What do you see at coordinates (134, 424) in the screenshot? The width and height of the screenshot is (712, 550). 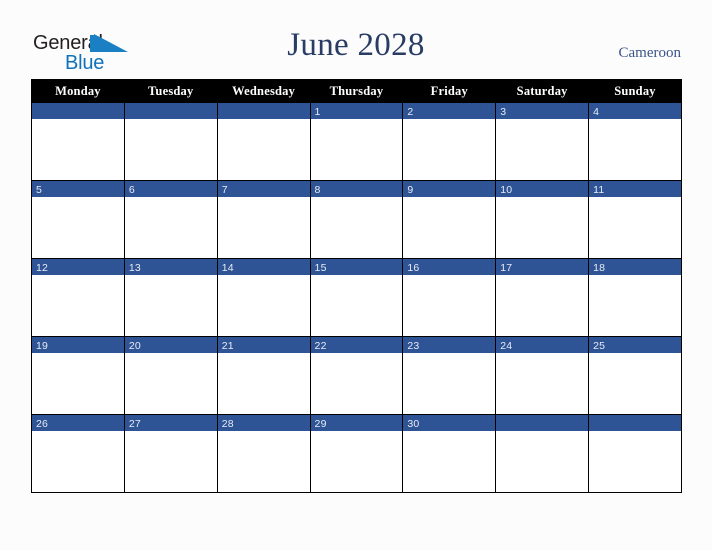 I see `day-number: 27` at bounding box center [134, 424].